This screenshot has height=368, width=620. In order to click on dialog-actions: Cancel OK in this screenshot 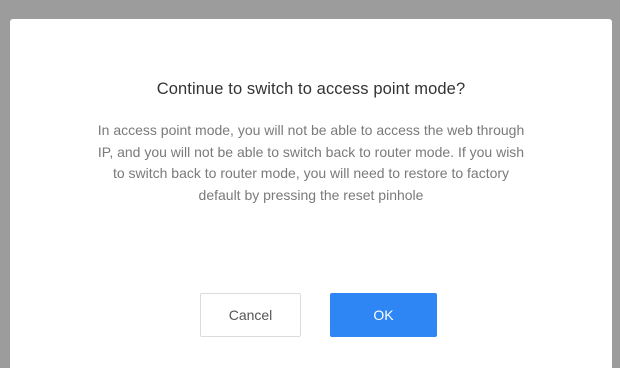, I will do `click(311, 315)`.